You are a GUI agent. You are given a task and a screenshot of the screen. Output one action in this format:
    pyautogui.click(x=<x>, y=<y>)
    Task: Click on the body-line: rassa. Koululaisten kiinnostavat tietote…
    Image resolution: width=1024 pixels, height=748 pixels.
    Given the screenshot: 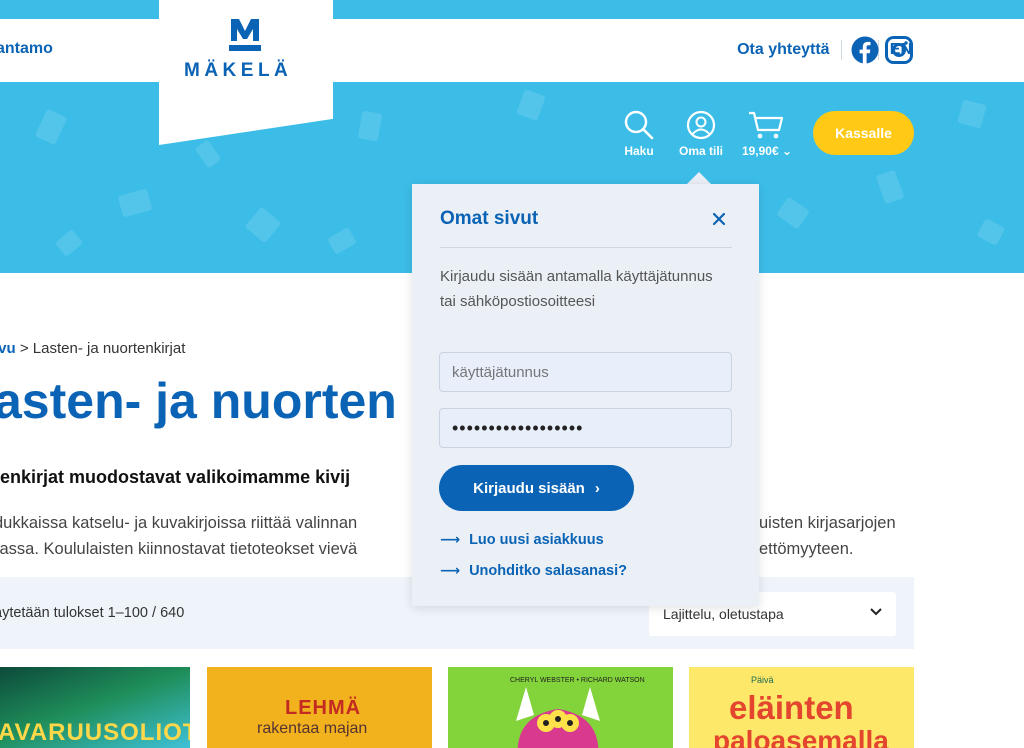 What is the action you would take?
    pyautogui.click(x=179, y=549)
    